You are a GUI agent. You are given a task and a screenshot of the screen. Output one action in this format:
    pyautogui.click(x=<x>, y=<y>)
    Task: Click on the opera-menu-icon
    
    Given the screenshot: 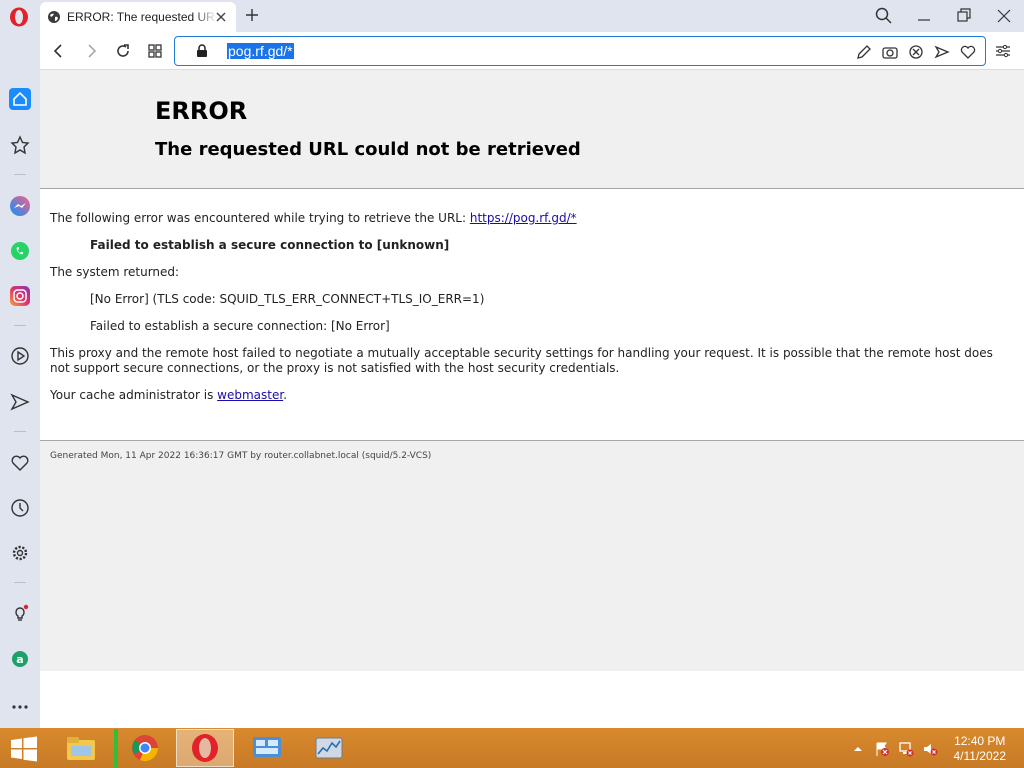 What is the action you would take?
    pyautogui.click(x=19, y=17)
    